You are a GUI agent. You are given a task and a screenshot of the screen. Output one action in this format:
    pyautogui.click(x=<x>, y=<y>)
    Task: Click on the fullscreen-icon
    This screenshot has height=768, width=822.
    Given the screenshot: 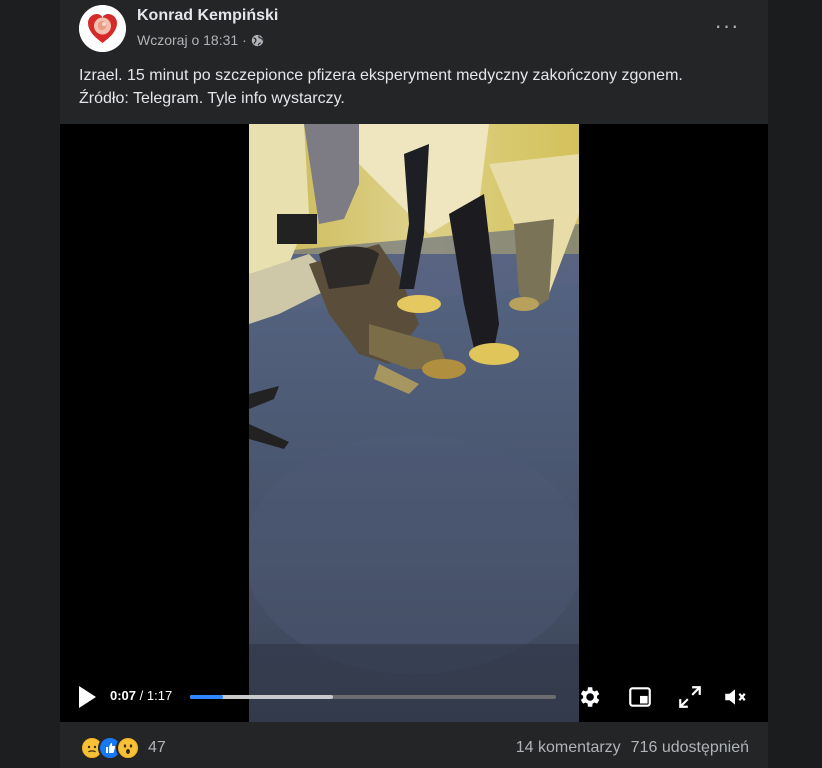 What is the action you would take?
    pyautogui.click(x=690, y=697)
    